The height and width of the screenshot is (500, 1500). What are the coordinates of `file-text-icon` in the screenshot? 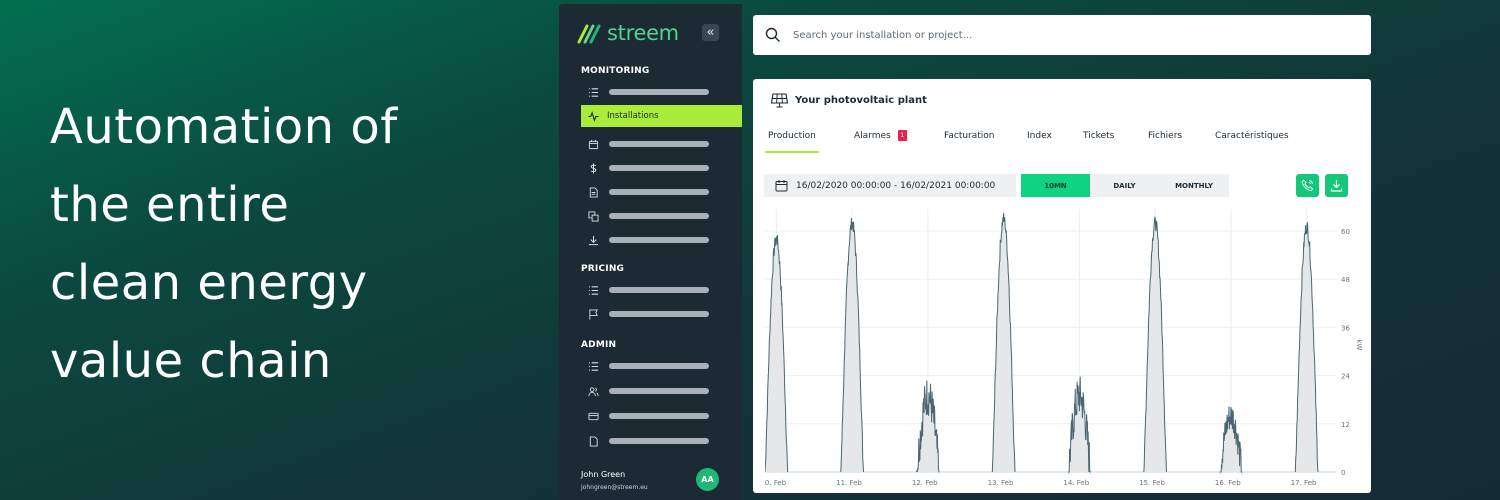 It's located at (593, 192).